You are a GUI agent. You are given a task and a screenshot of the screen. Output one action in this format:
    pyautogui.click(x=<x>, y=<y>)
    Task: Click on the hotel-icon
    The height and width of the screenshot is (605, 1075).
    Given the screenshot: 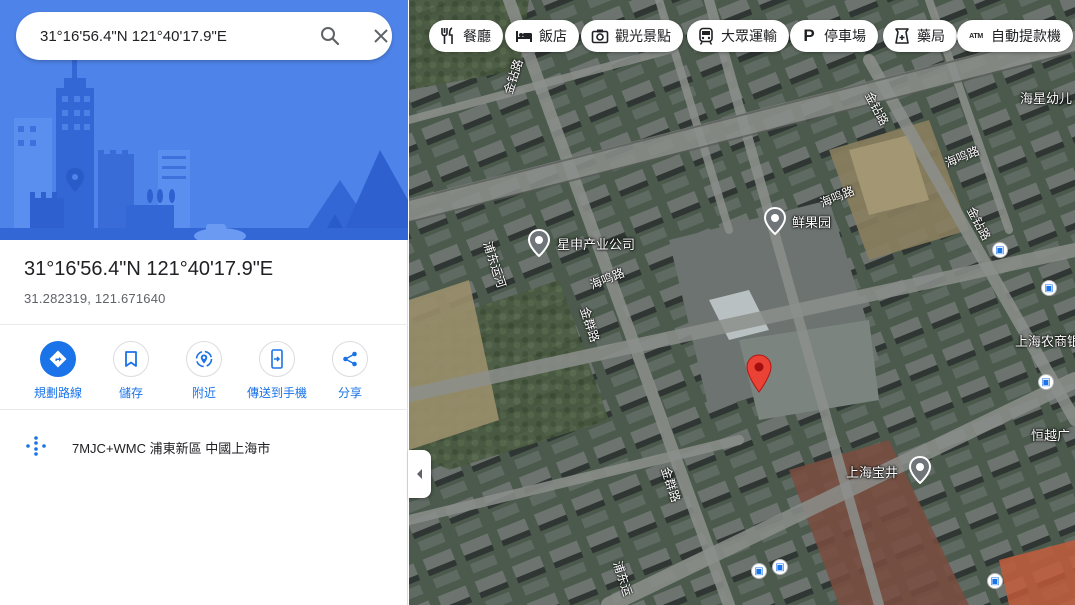 What is the action you would take?
    pyautogui.click(x=524, y=36)
    